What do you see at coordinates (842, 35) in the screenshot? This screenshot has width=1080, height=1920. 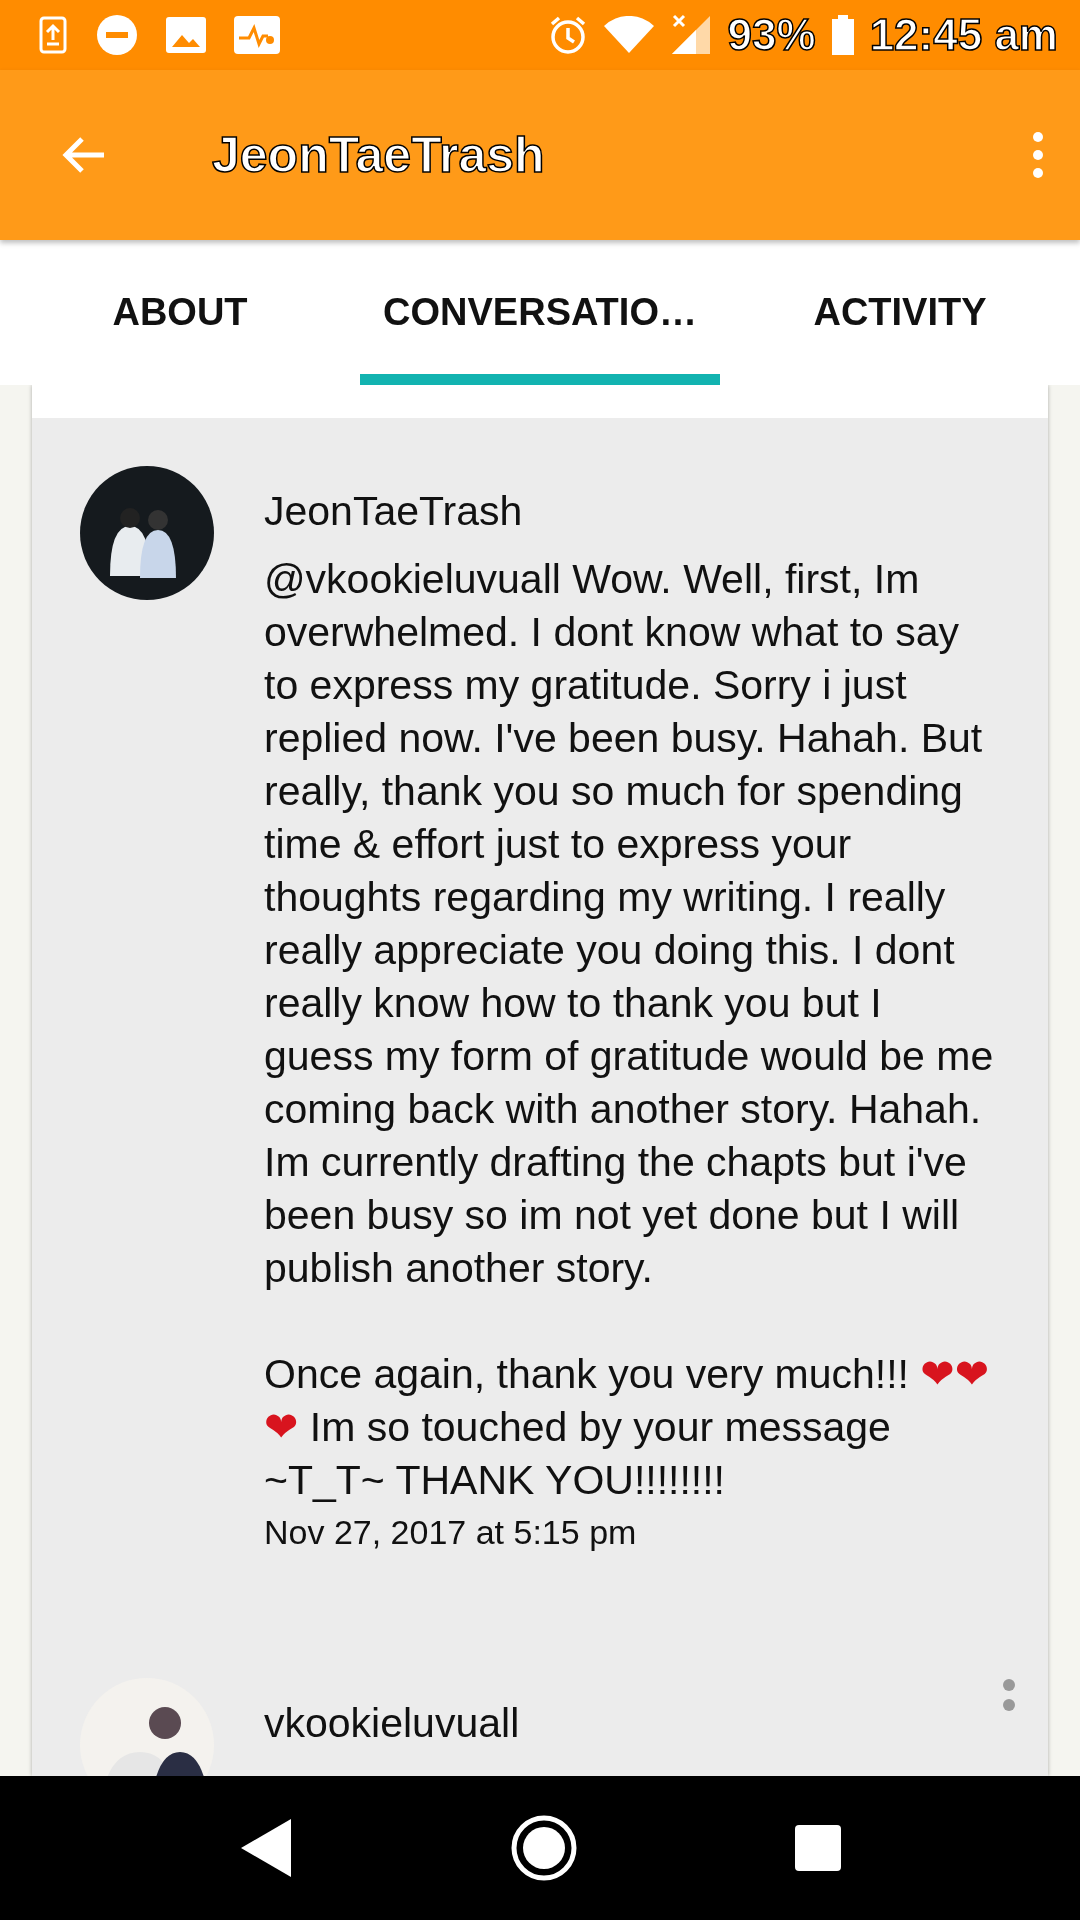 I see `battery-icon` at bounding box center [842, 35].